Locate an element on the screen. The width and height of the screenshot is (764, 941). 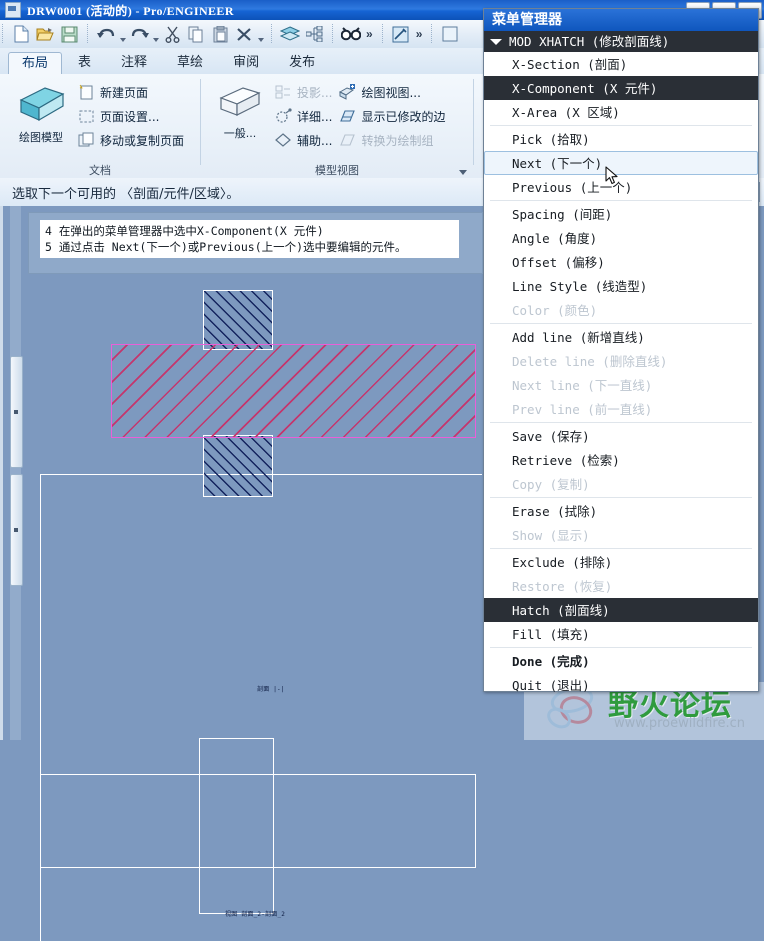
menu-item-31: Done (完成) is located at coordinates (621, 661).